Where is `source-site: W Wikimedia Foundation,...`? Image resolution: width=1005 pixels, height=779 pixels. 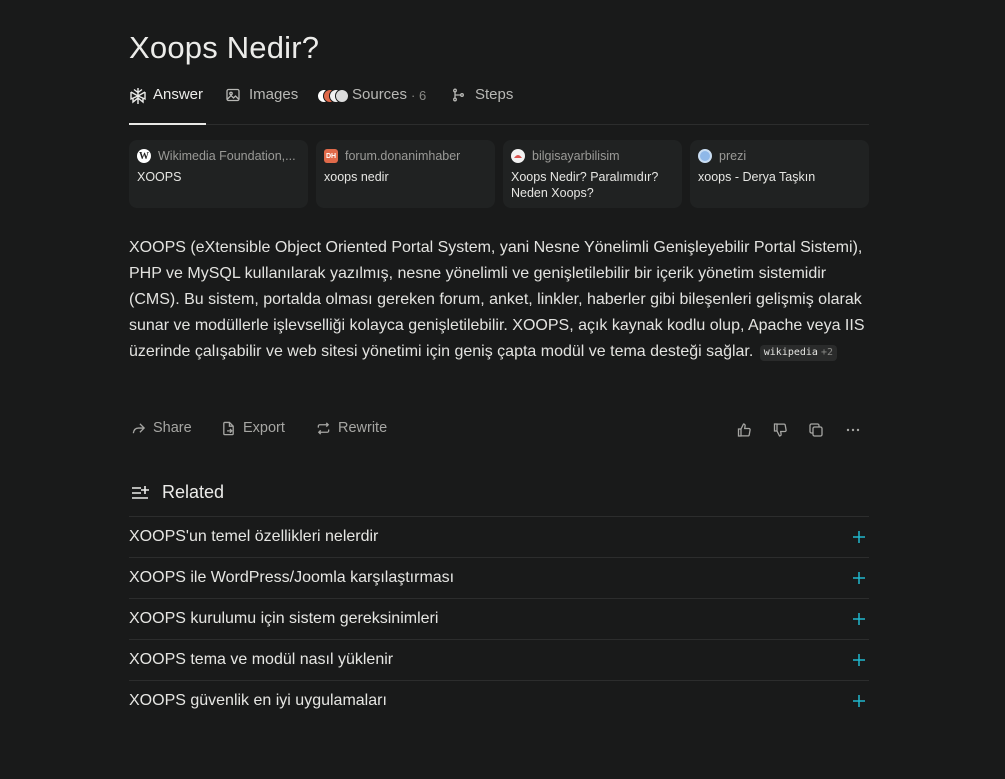
source-site: W Wikimedia Foundation,... is located at coordinates (218, 156).